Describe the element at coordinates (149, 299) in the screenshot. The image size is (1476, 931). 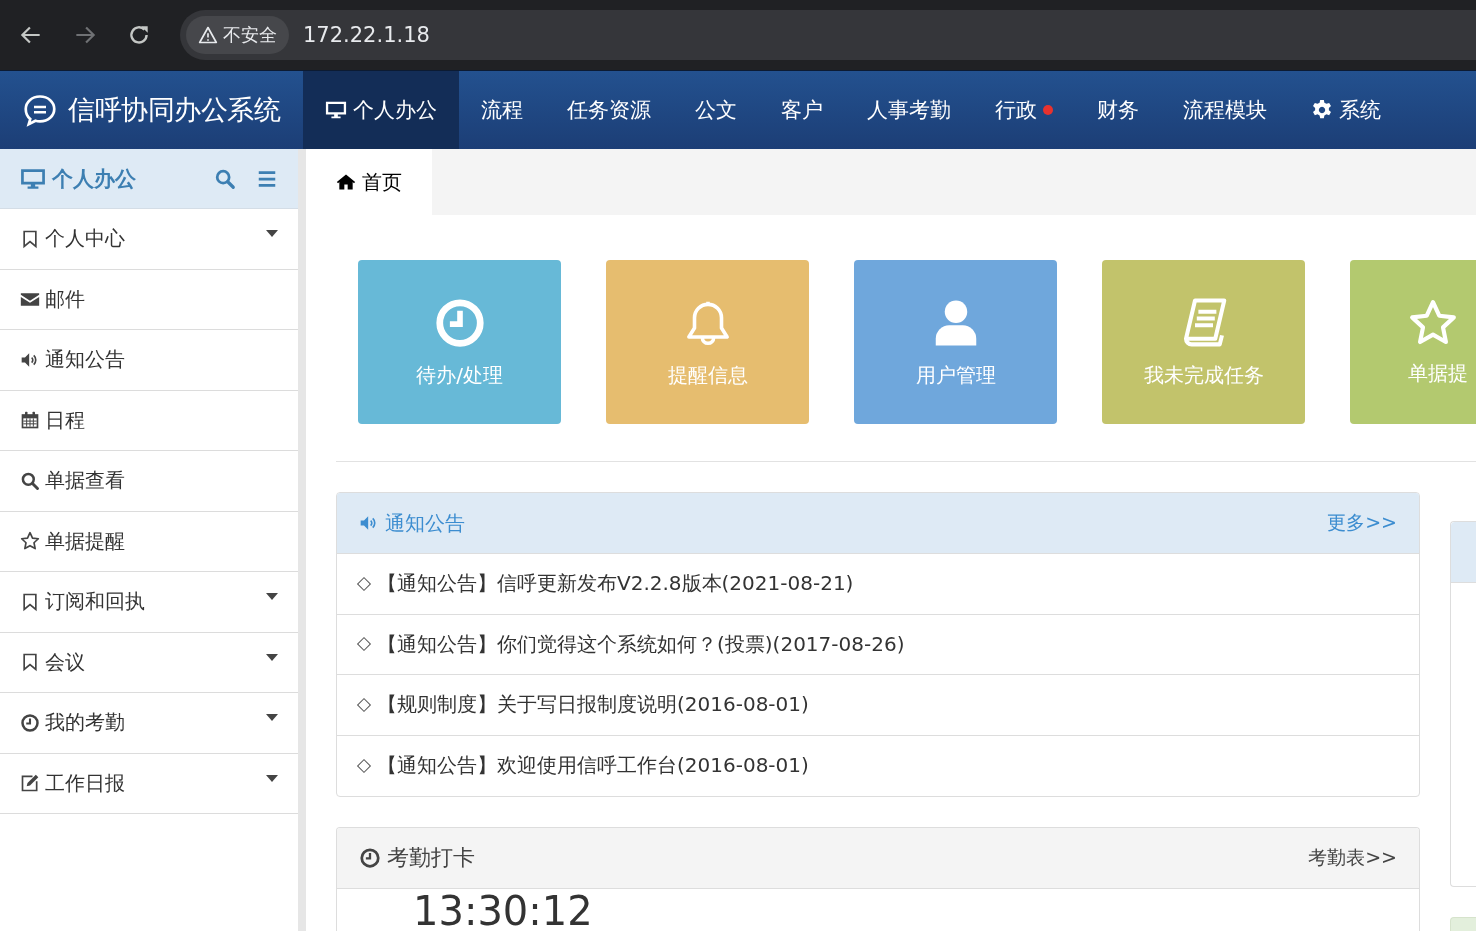
I see `sidebar-item: 邮件` at that location.